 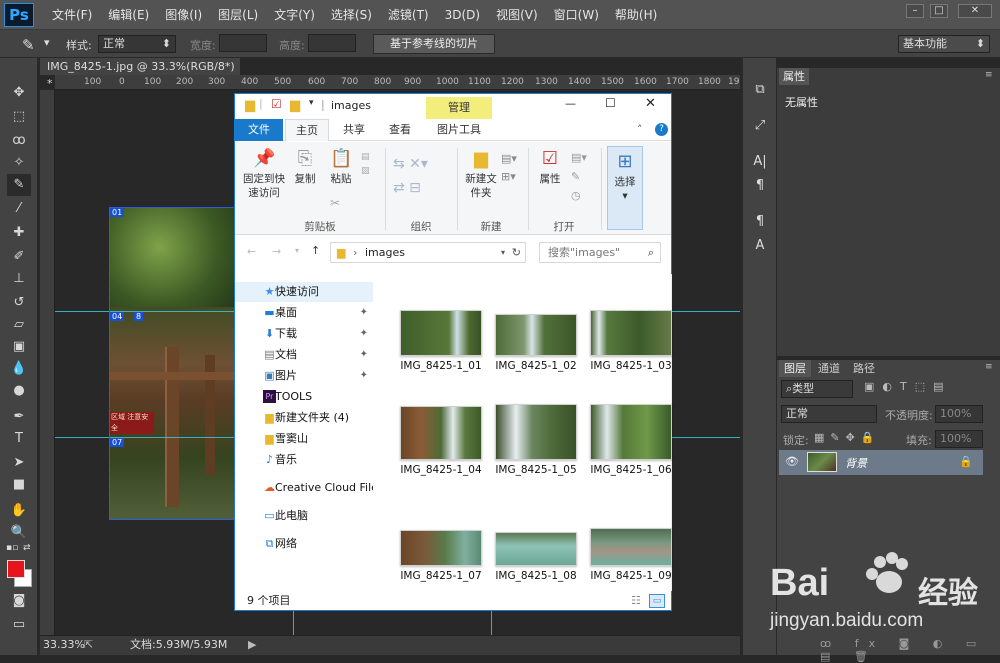 I want to click on eyedropper-tool-icon: ⁄, so click(x=19, y=209).